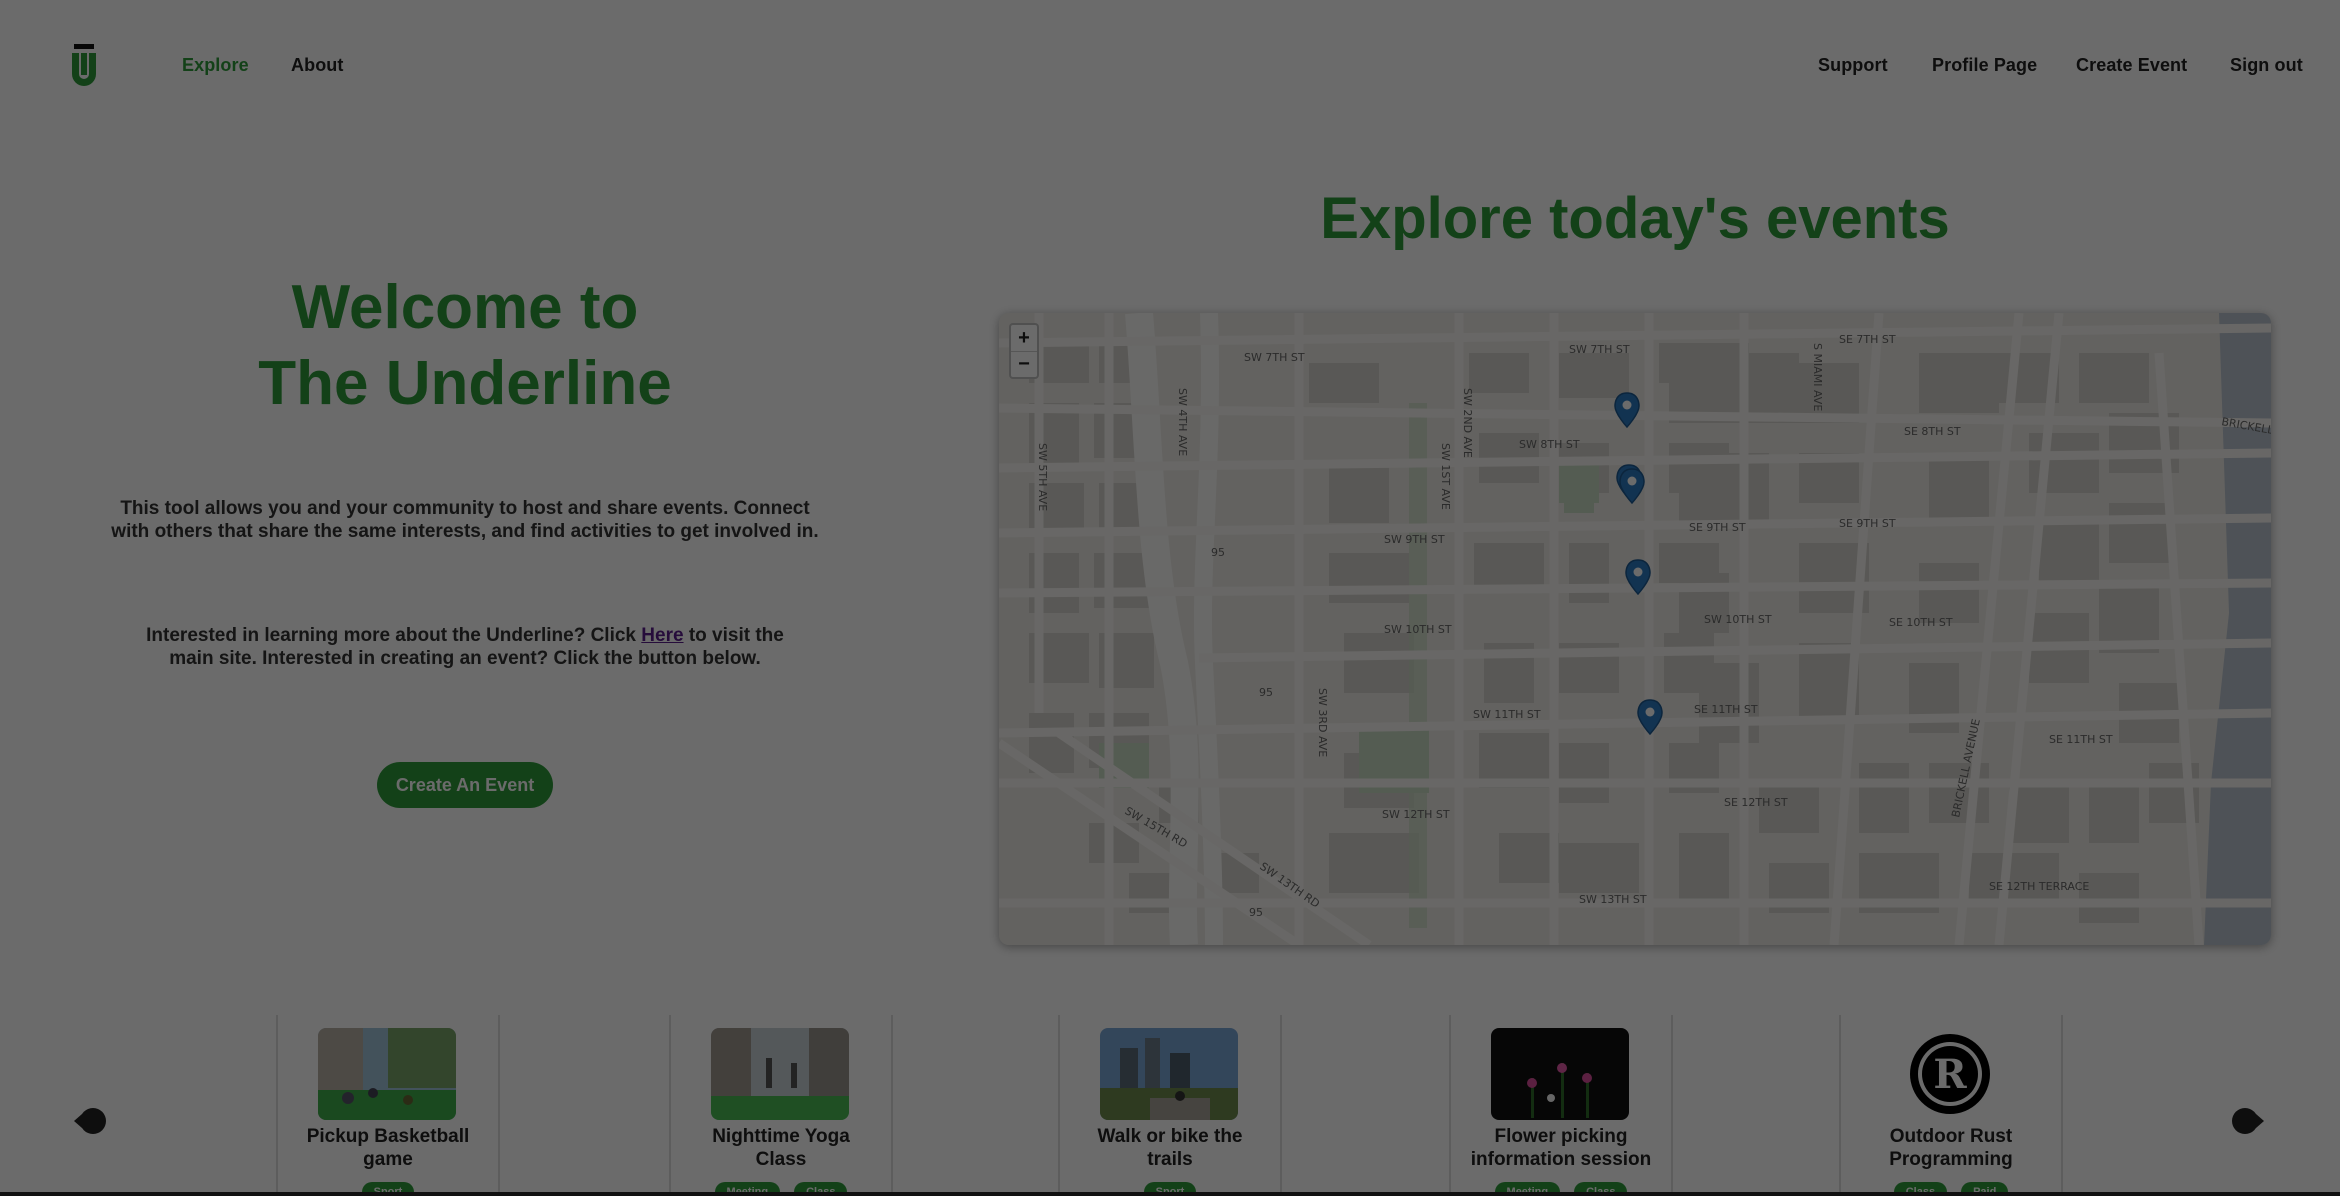 The height and width of the screenshot is (1196, 2340). I want to click on event-card: Pickup Basketball game Sport, so click(388, 1105).